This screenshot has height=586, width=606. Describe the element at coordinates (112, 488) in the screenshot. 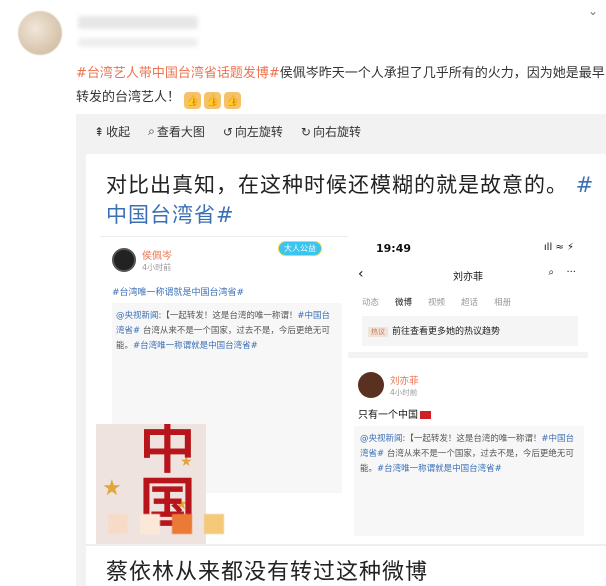

I see `star-icon: ★` at that location.